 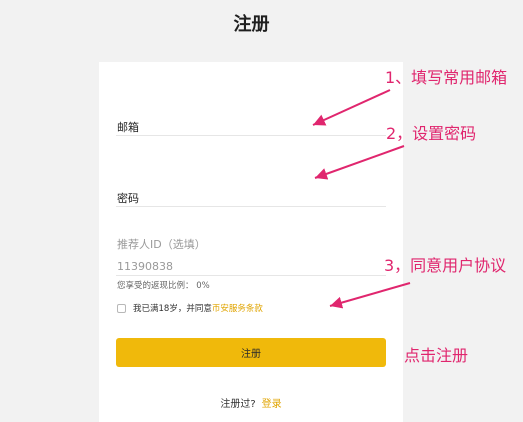 What do you see at coordinates (436, 355) in the screenshot?
I see `annotation-step4: 点击注册` at bounding box center [436, 355].